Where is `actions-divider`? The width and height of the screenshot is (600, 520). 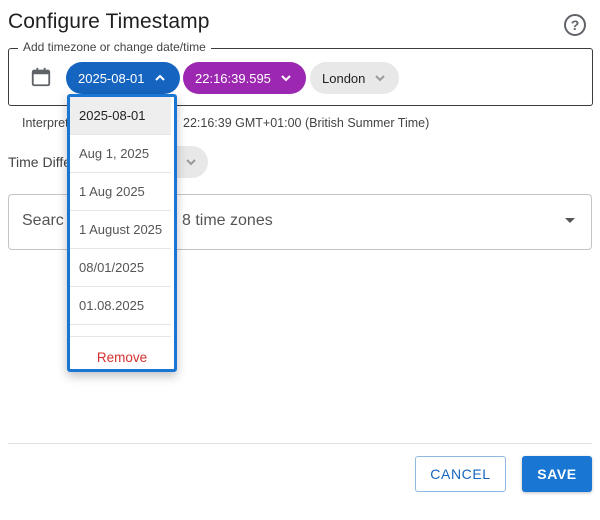 actions-divider is located at coordinates (300, 443).